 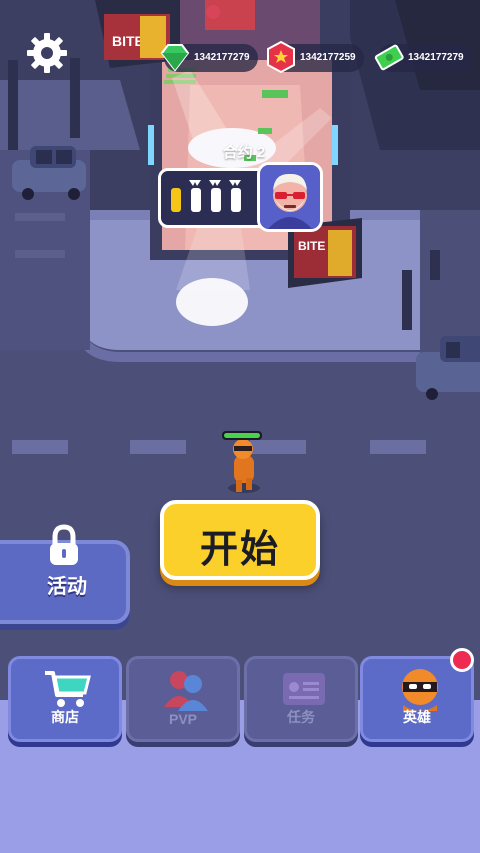 I want to click on task-card-icon, so click(x=304, y=689).